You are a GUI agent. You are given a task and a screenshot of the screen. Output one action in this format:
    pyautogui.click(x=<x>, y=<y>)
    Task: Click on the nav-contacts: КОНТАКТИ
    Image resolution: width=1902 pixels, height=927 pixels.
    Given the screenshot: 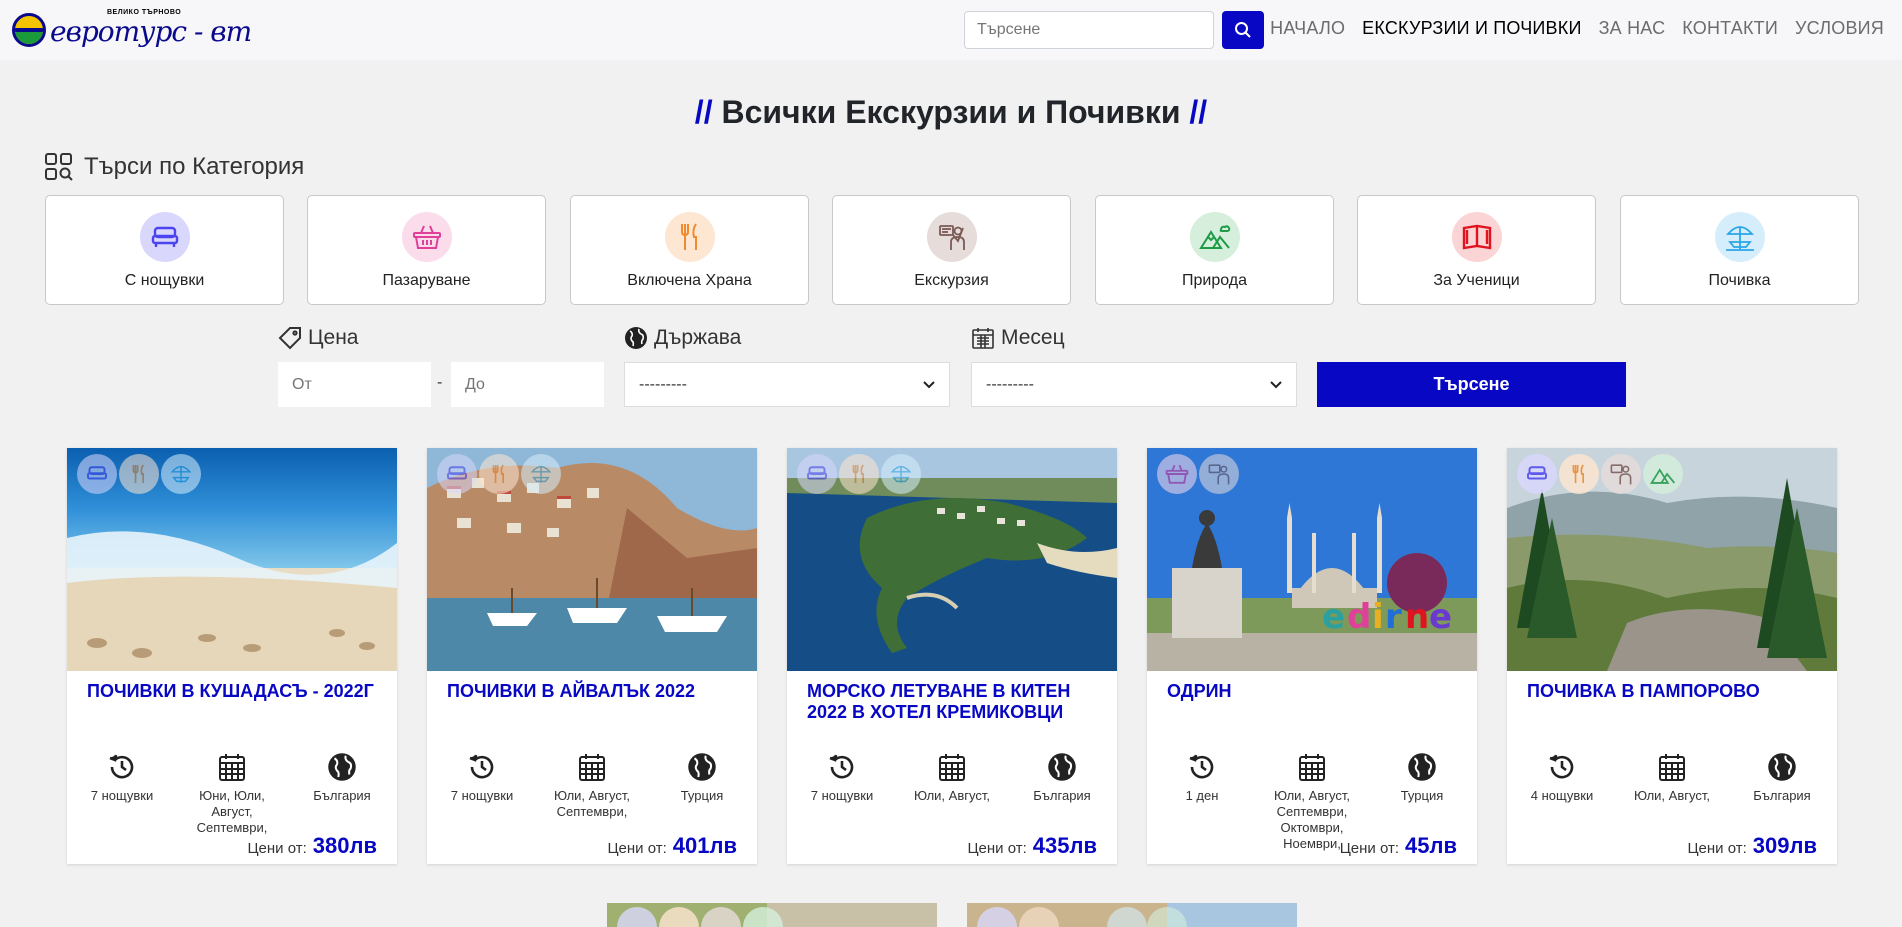 What is the action you would take?
    pyautogui.click(x=1730, y=28)
    